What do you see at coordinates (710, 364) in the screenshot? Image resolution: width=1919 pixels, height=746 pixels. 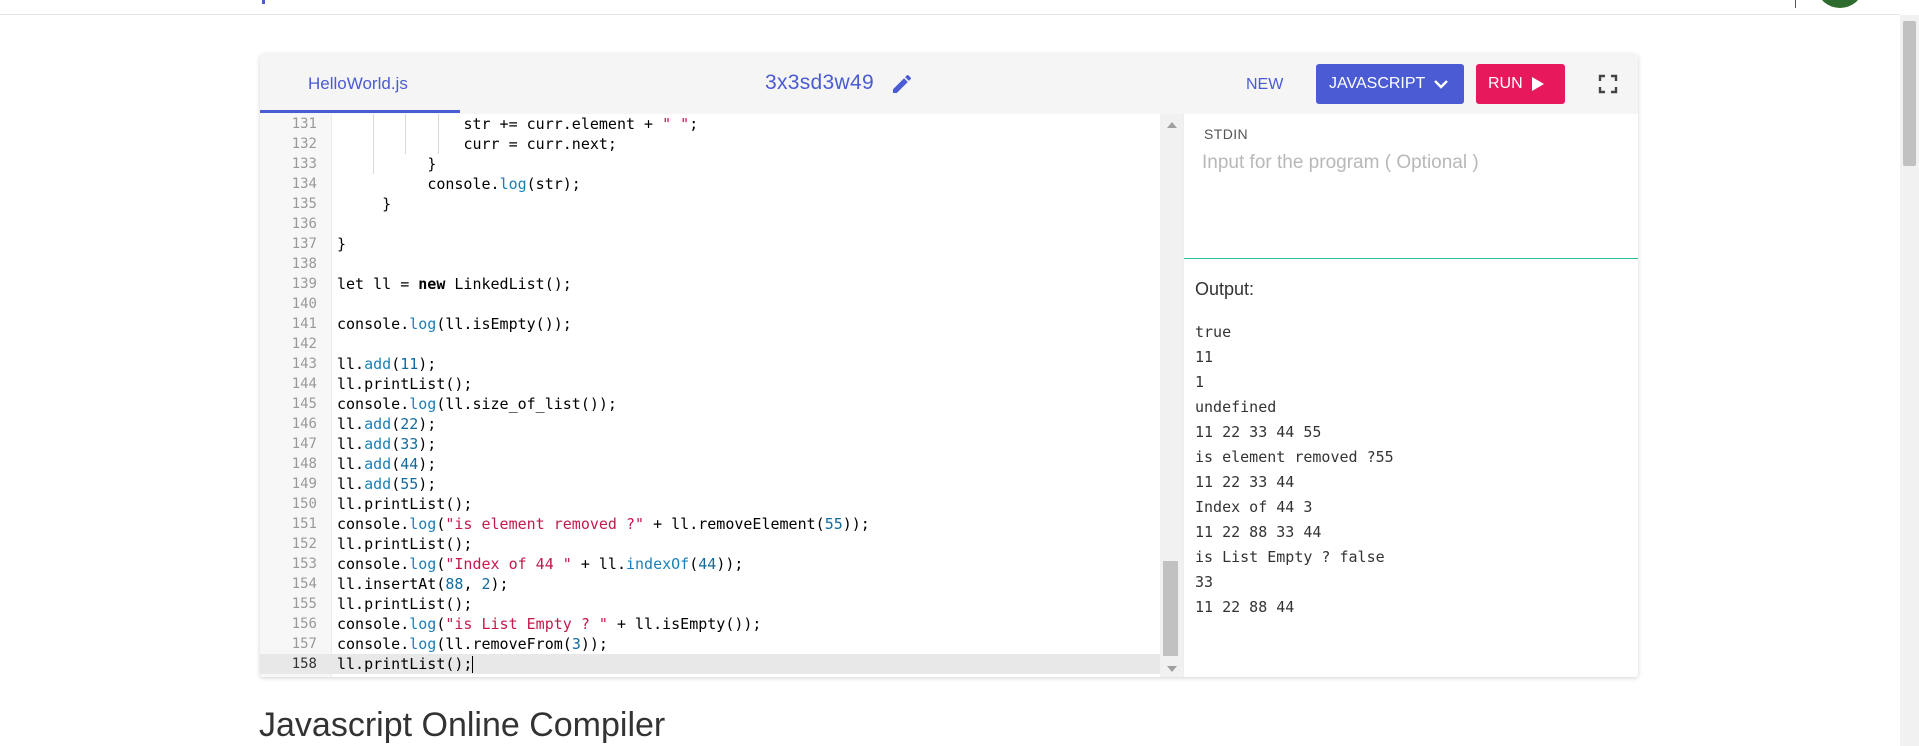 I see `code-line: 143 ll.add(11);` at bounding box center [710, 364].